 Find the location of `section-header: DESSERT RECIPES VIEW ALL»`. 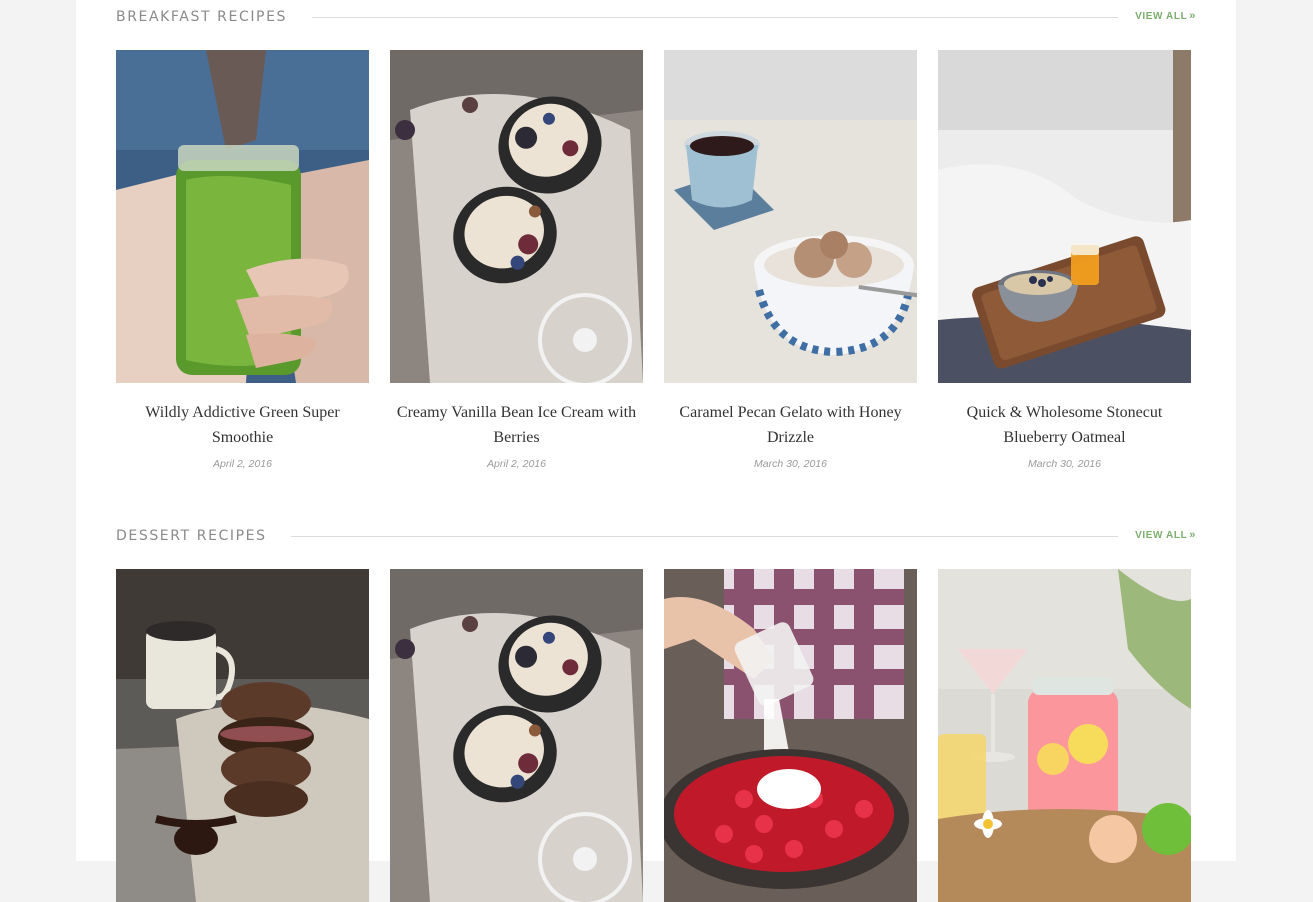

section-header: DESSERT RECIPES VIEW ALL» is located at coordinates (656, 536).